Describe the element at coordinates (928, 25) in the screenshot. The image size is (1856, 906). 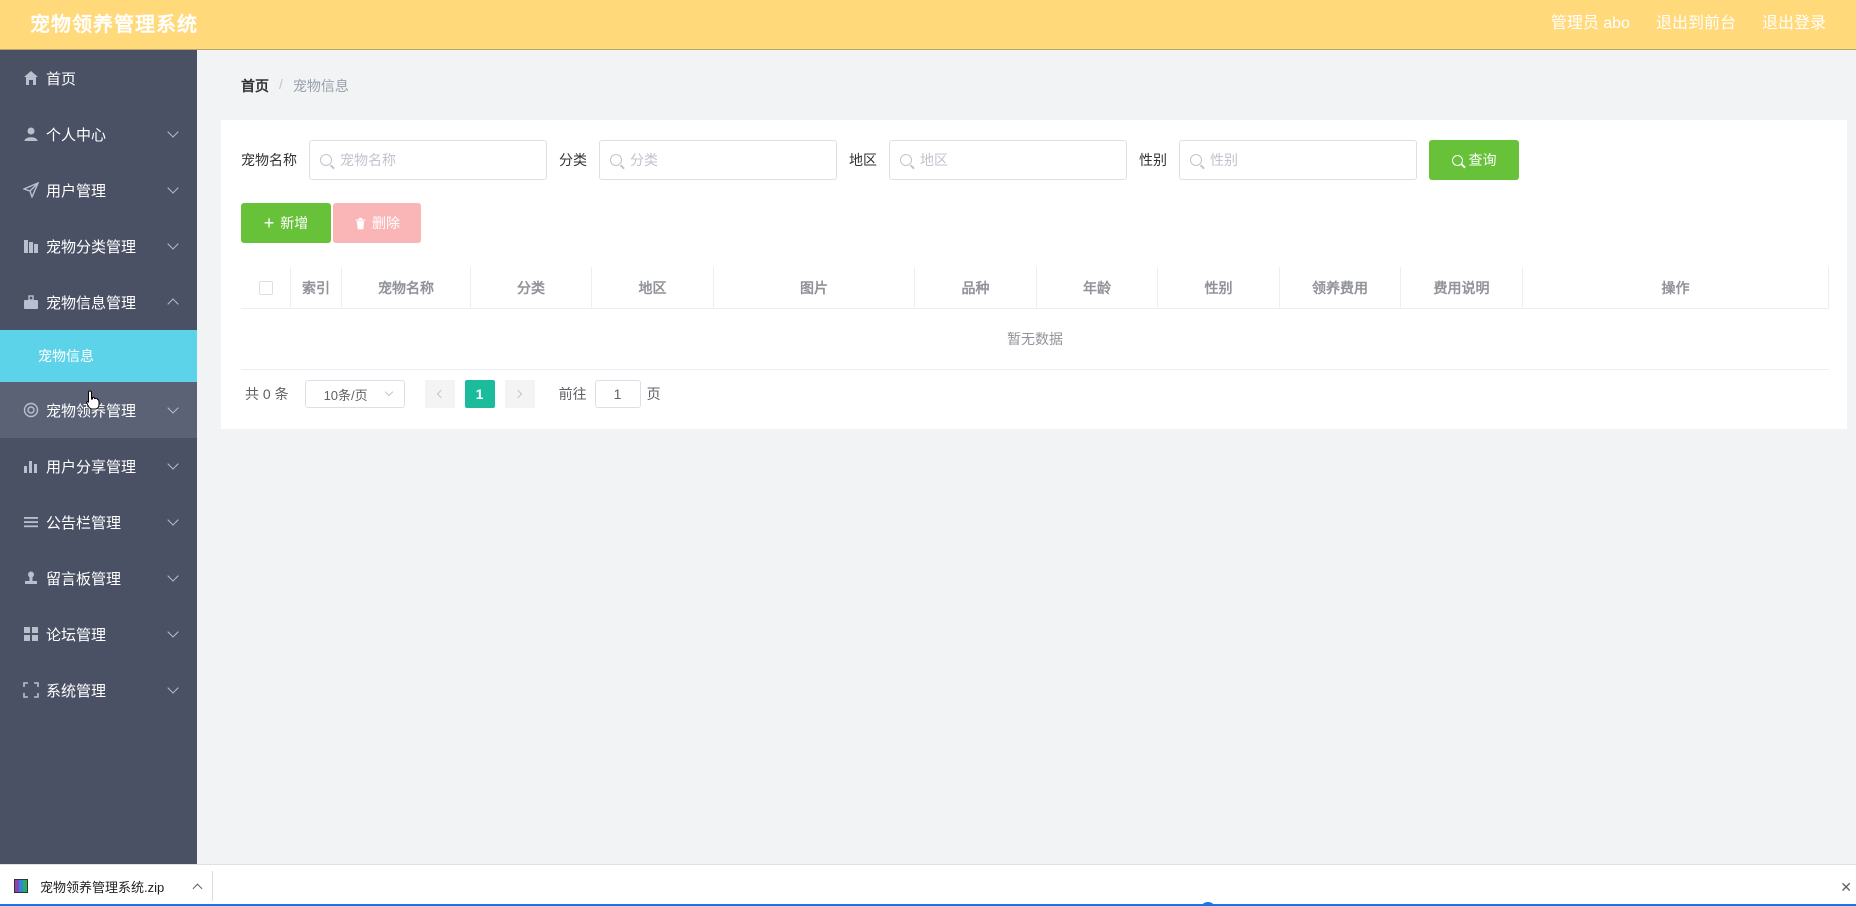
I see `top-header: 宠物领养管理系统 管理员 abo 退出到前台 退出登录` at that location.